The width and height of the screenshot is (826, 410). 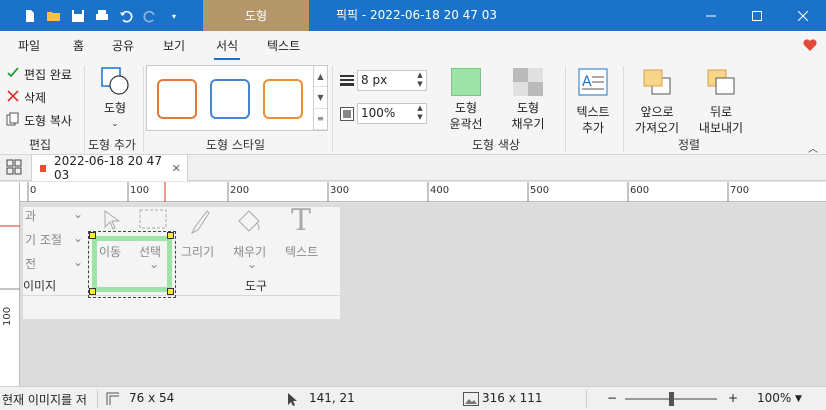 What do you see at coordinates (757, 15) in the screenshot?
I see `maximize-button` at bounding box center [757, 15].